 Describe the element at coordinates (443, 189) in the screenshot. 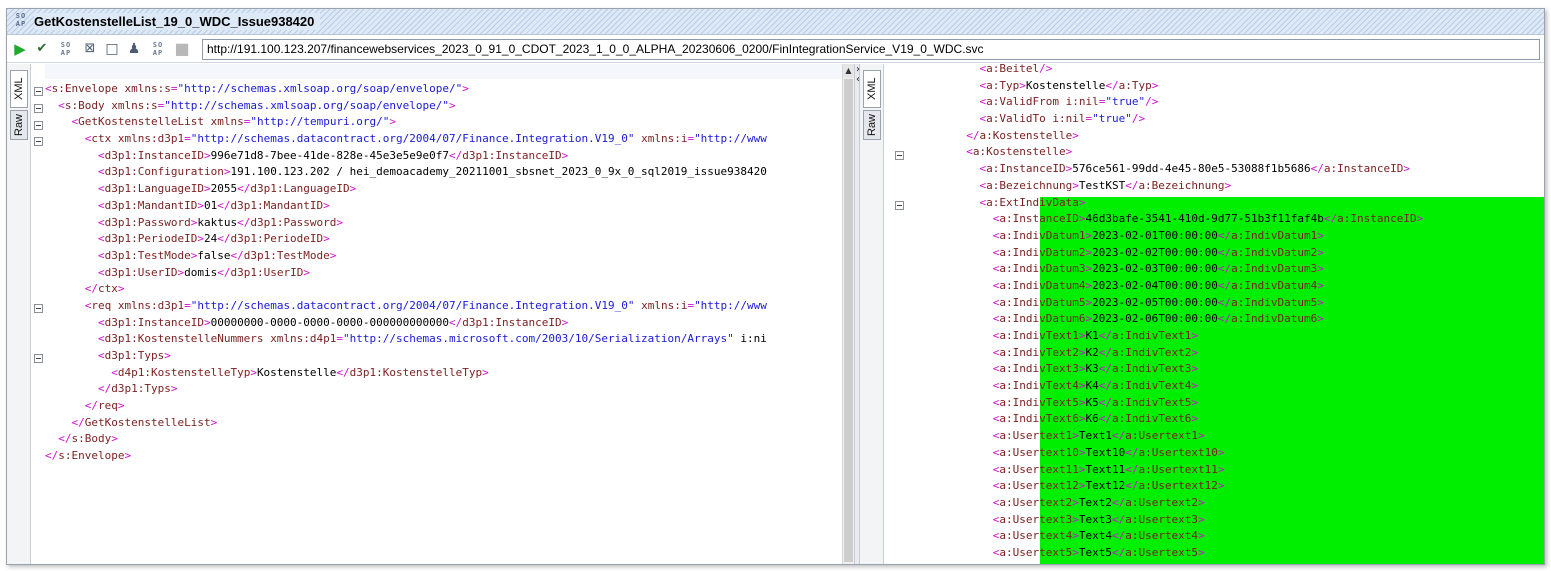

I see `code-line: <d3p1:LanguageID>2055</d3p1:LanguageID>` at that location.